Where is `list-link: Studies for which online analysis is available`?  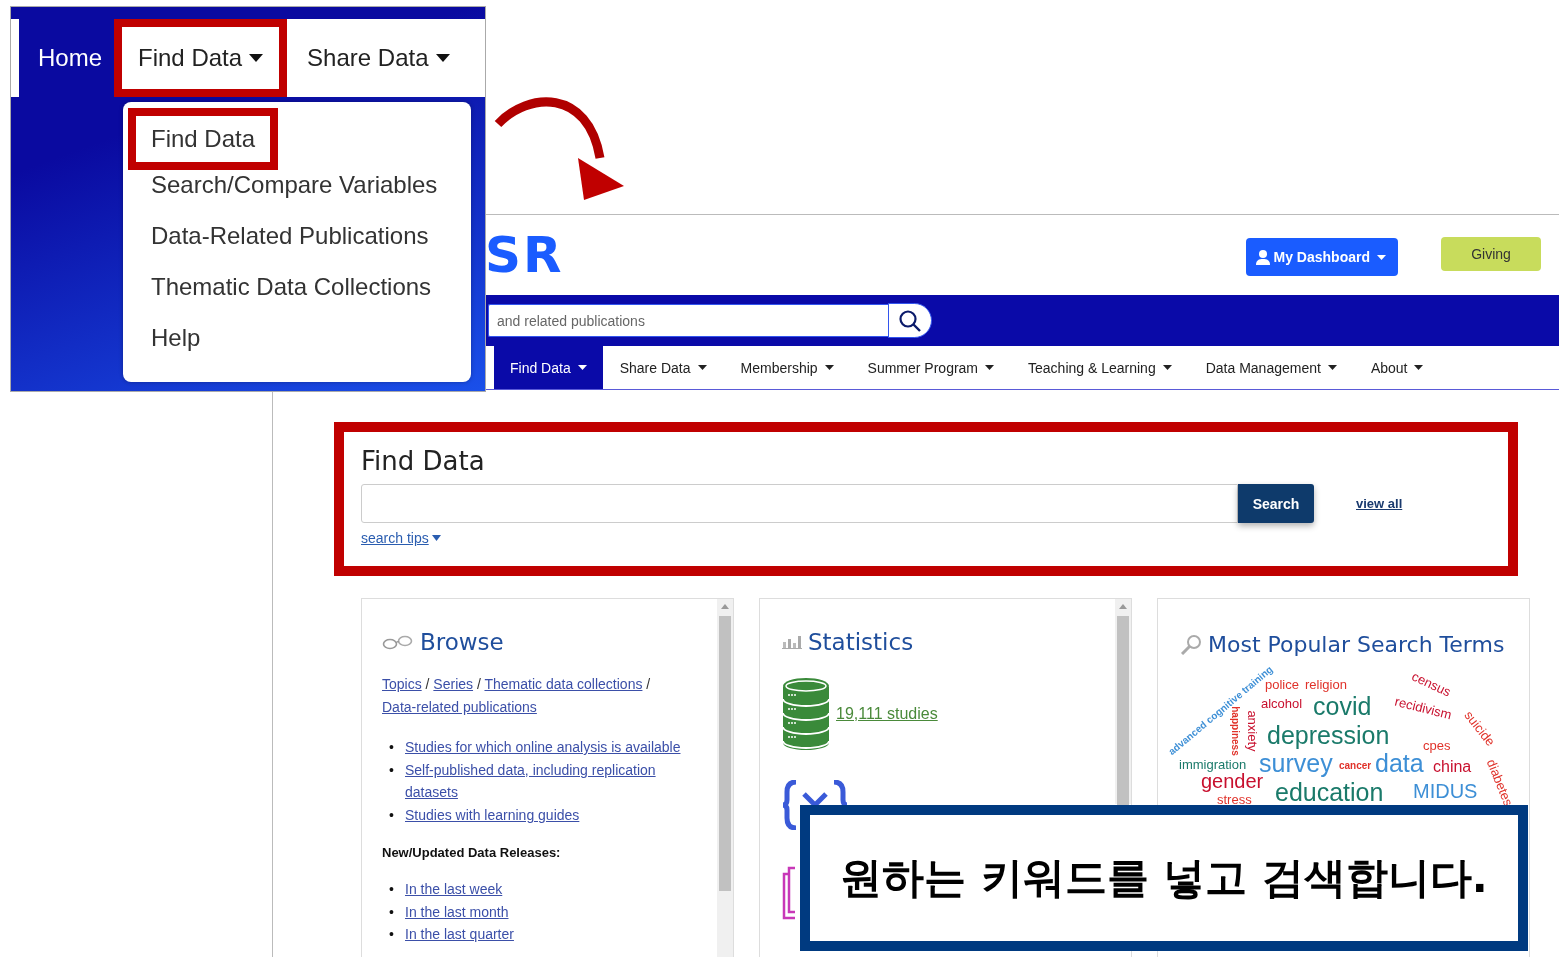
list-link: Studies for which online analysis is available is located at coordinates (543, 747).